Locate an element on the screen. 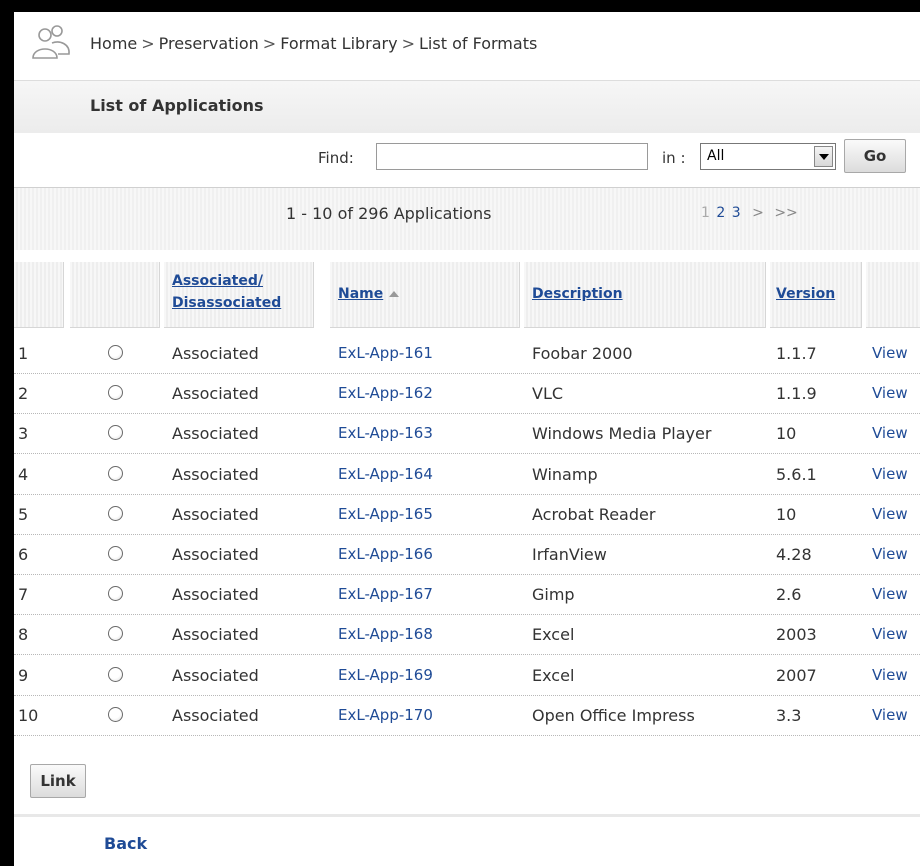  name-sort-link: Name is located at coordinates (369, 294).